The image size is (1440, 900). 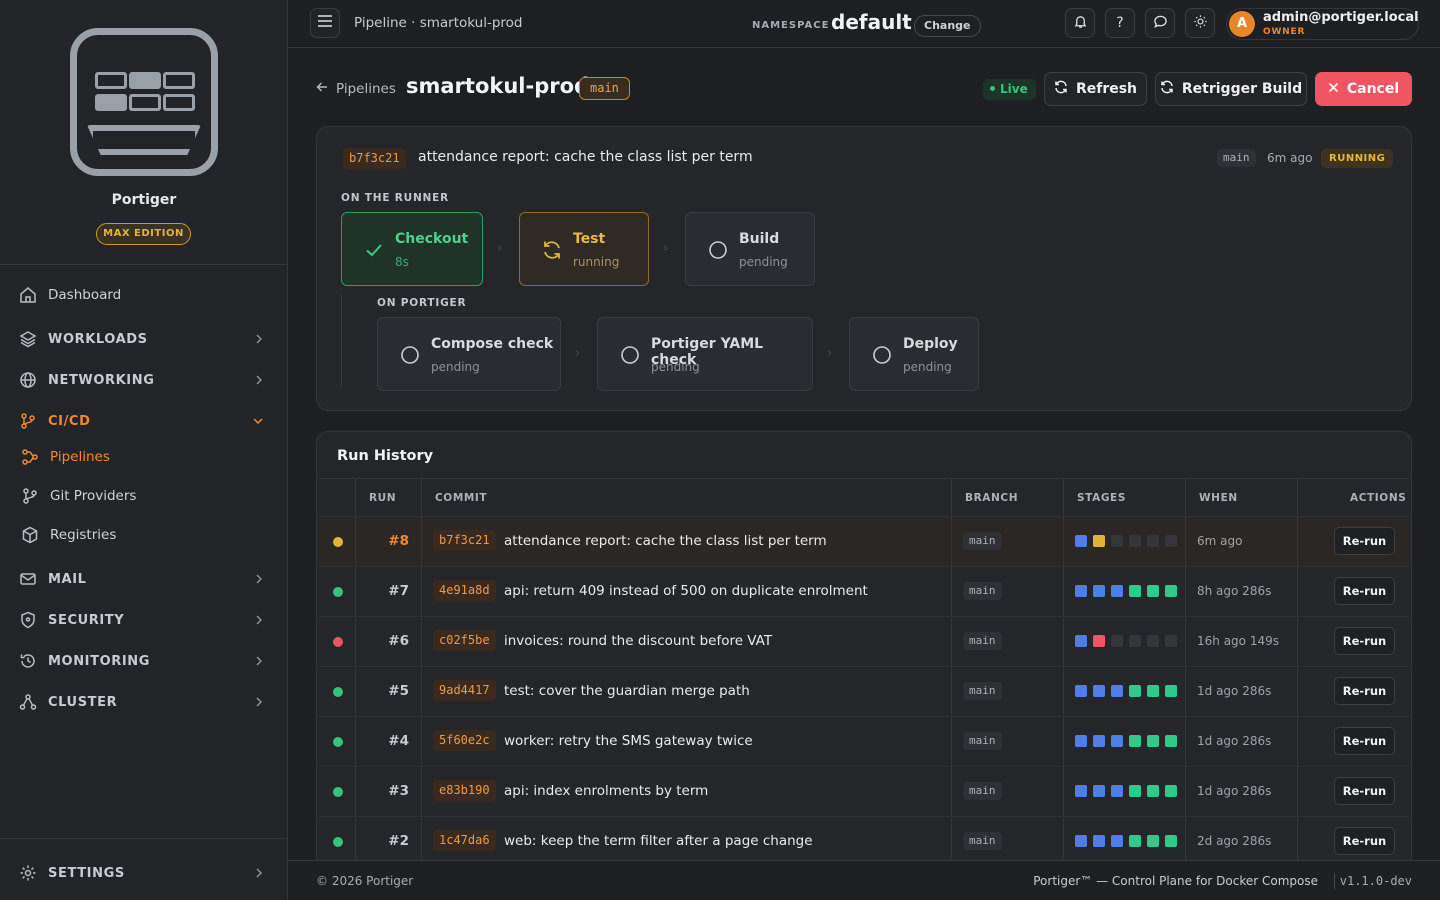 I want to click on commit-sha: c02f5be, so click(x=464, y=640).